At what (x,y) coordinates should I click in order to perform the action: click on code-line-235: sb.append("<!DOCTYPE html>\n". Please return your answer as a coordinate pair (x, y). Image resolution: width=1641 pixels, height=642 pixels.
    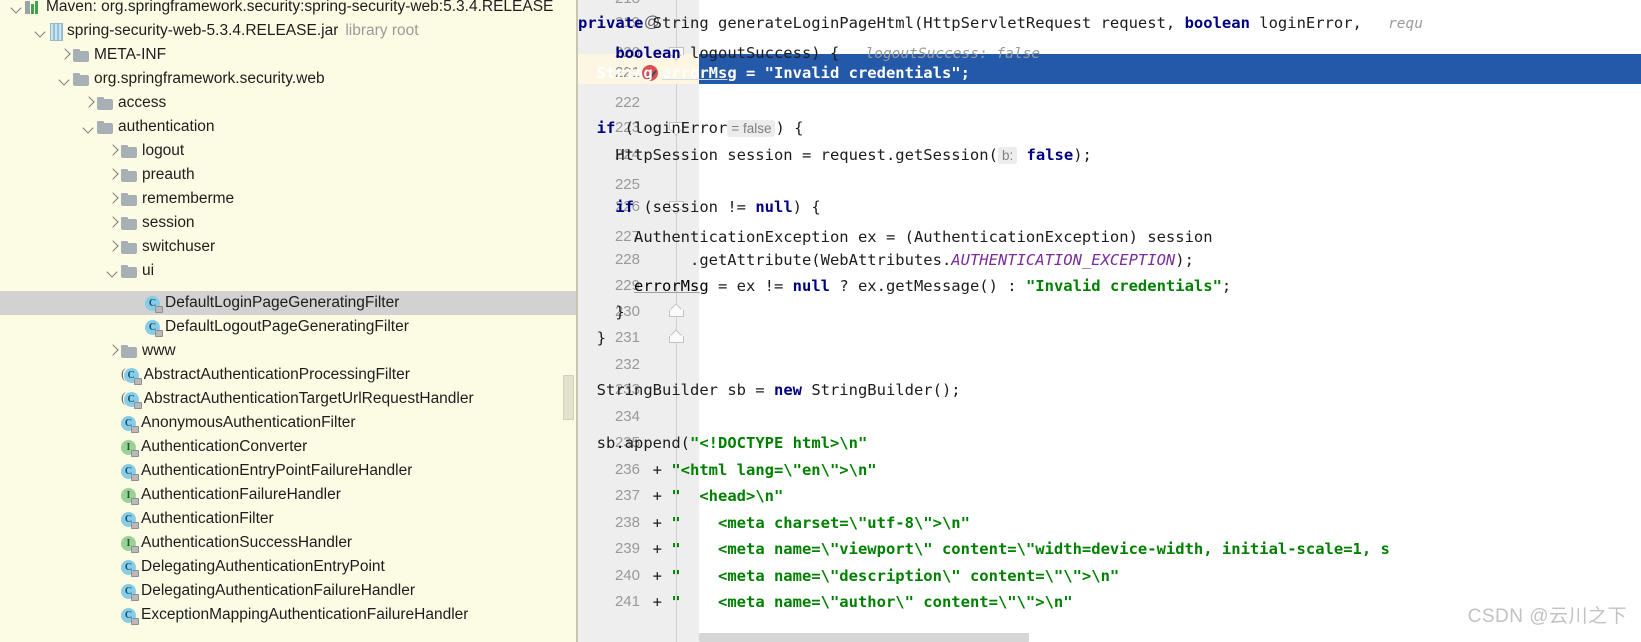
    Looking at the image, I should click on (732, 443).